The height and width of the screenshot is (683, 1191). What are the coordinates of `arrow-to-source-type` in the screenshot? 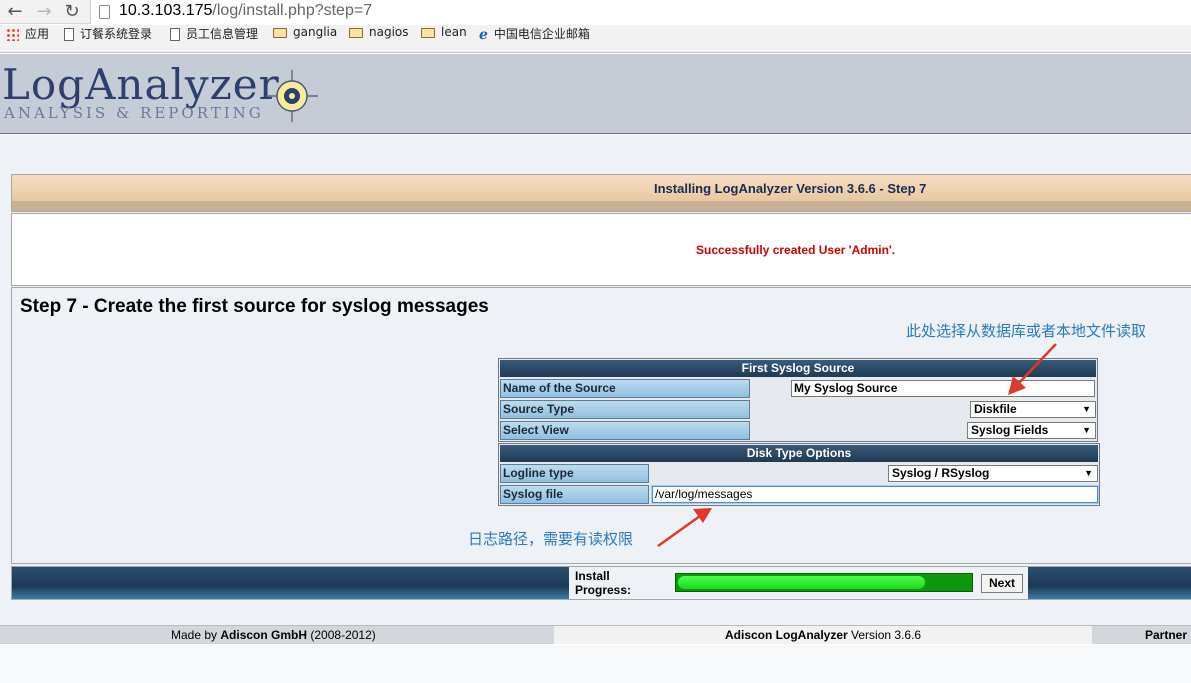 It's located at (1032, 369).